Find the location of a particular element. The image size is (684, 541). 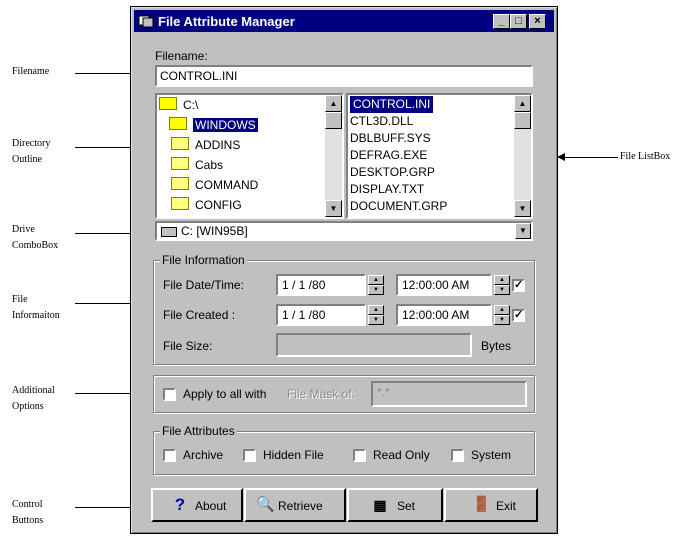

file-mask-label: File Mask of: is located at coordinates (321, 394).